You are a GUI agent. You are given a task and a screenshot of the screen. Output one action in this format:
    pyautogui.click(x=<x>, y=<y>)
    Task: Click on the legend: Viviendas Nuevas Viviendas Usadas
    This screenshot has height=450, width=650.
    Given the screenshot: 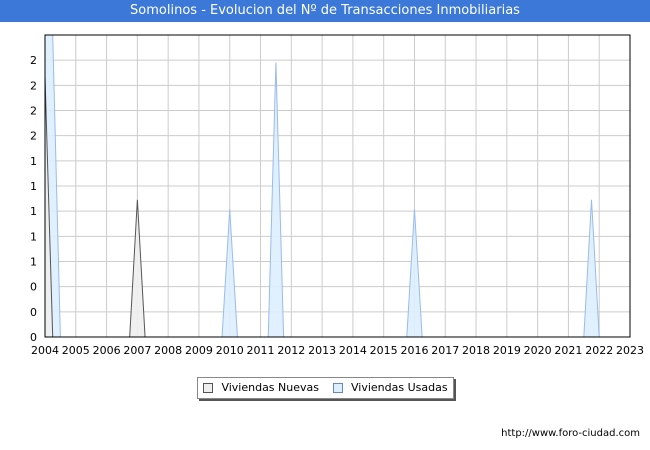 What is the action you would take?
    pyautogui.click(x=325, y=388)
    